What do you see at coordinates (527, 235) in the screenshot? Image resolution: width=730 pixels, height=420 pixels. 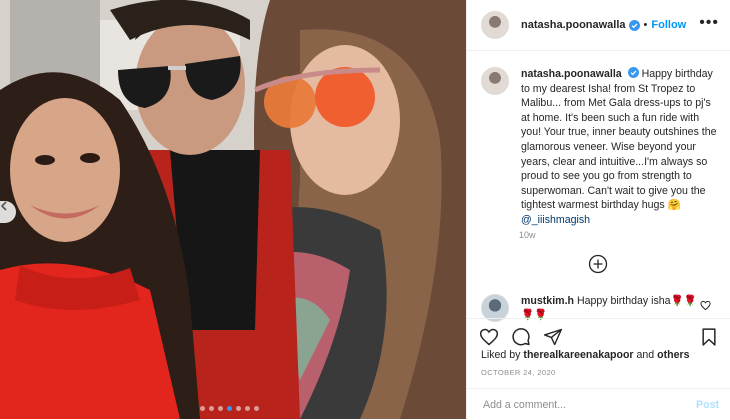 I see `caption-timestamp: 10w` at bounding box center [527, 235].